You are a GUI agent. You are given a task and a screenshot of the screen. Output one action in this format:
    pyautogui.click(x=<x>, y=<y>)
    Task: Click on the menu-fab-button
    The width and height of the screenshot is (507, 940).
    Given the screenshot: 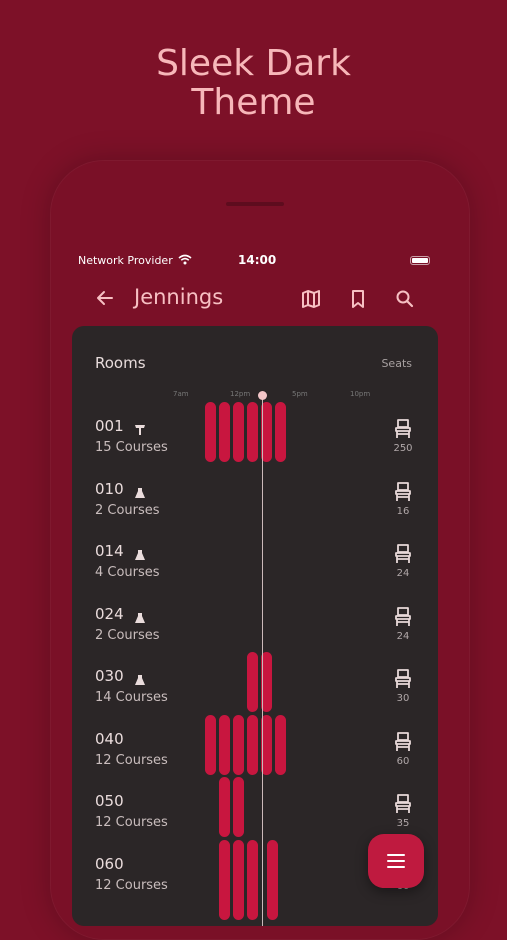 What is the action you would take?
    pyautogui.click(x=396, y=861)
    